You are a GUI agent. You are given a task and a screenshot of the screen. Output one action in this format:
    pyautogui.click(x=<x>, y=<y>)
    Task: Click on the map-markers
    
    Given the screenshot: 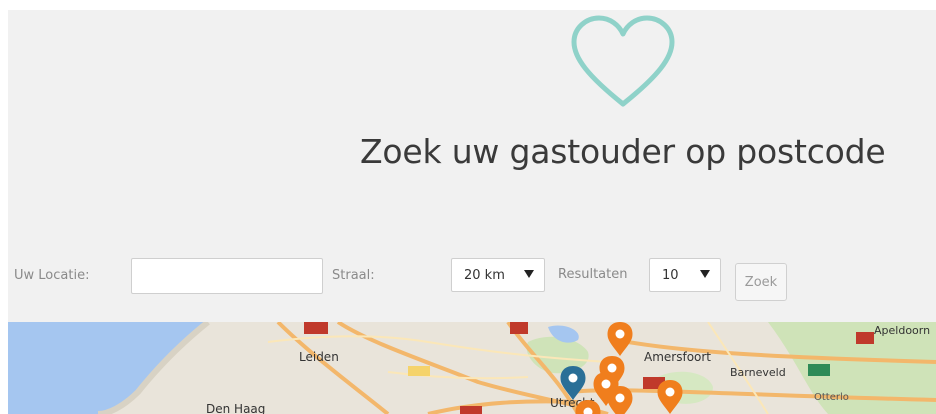 What is the action you would take?
    pyautogui.click(x=621, y=368)
    